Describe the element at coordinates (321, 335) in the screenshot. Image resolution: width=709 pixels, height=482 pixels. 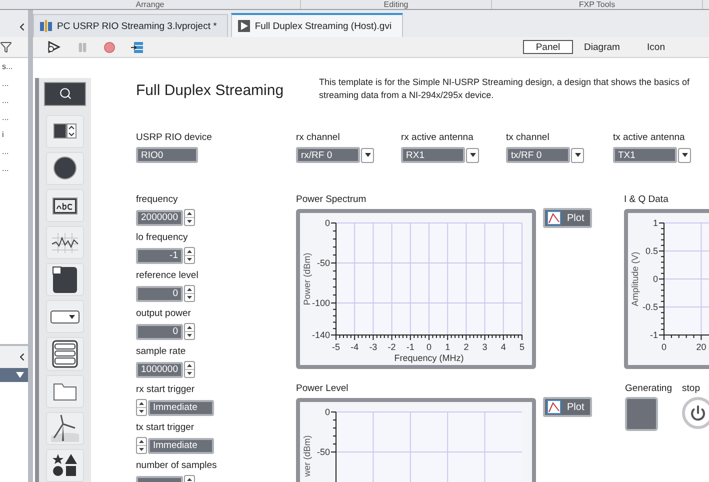
I see `tick-label: -140` at that location.